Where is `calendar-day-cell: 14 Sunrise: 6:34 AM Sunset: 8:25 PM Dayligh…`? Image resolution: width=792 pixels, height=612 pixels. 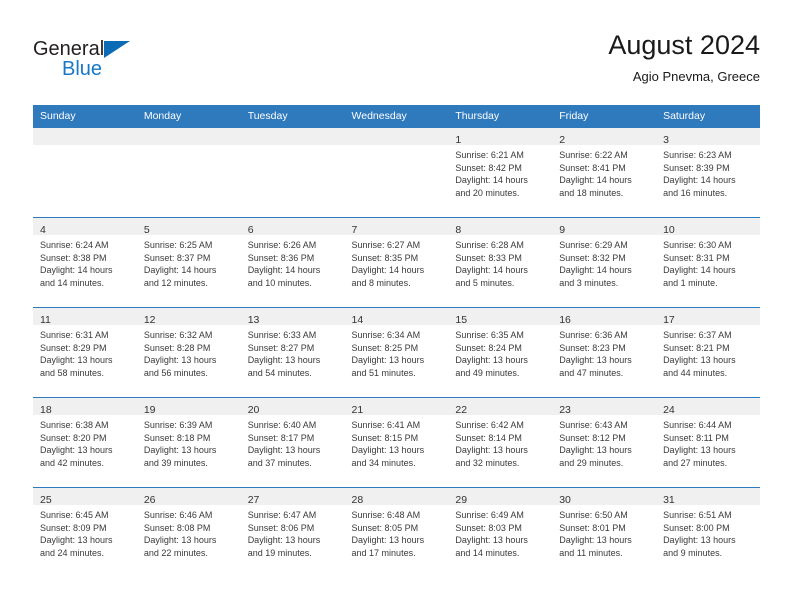
calendar-day-cell: 14 Sunrise: 6:34 AM Sunset: 8:25 PM Dayligh… is located at coordinates (396, 352).